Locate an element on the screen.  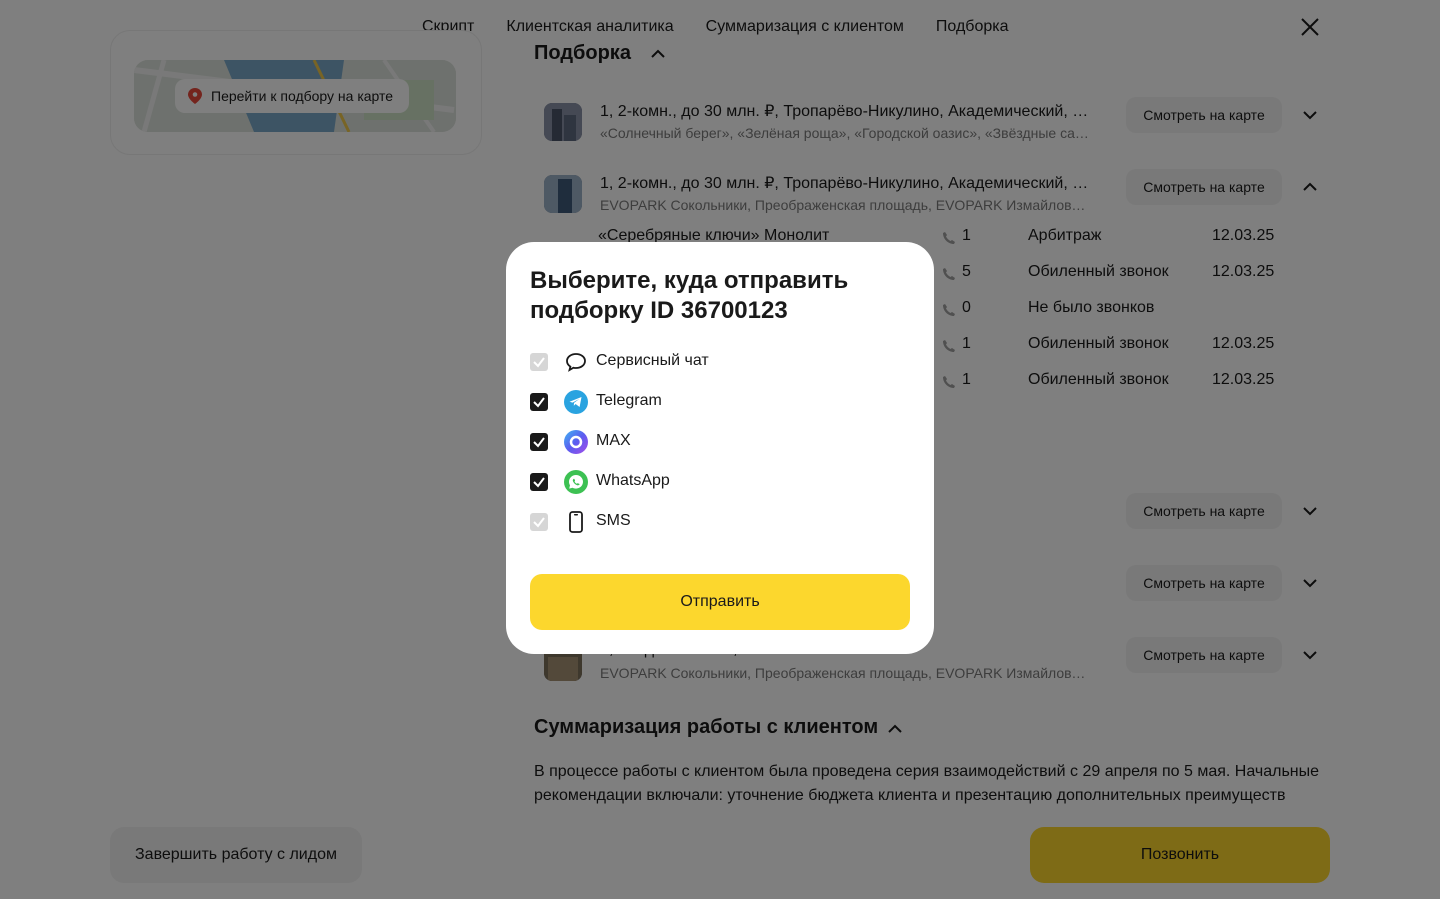
option-label: MAX is located at coordinates (613, 440).